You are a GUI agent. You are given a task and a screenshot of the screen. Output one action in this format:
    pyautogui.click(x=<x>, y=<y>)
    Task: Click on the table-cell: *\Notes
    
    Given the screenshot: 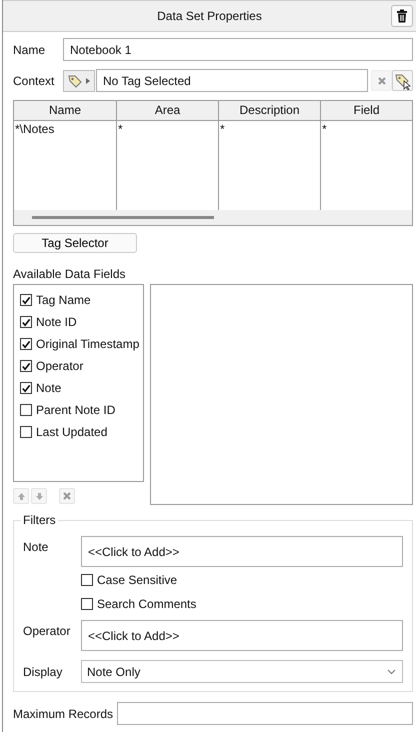 What is the action you would take?
    pyautogui.click(x=65, y=129)
    